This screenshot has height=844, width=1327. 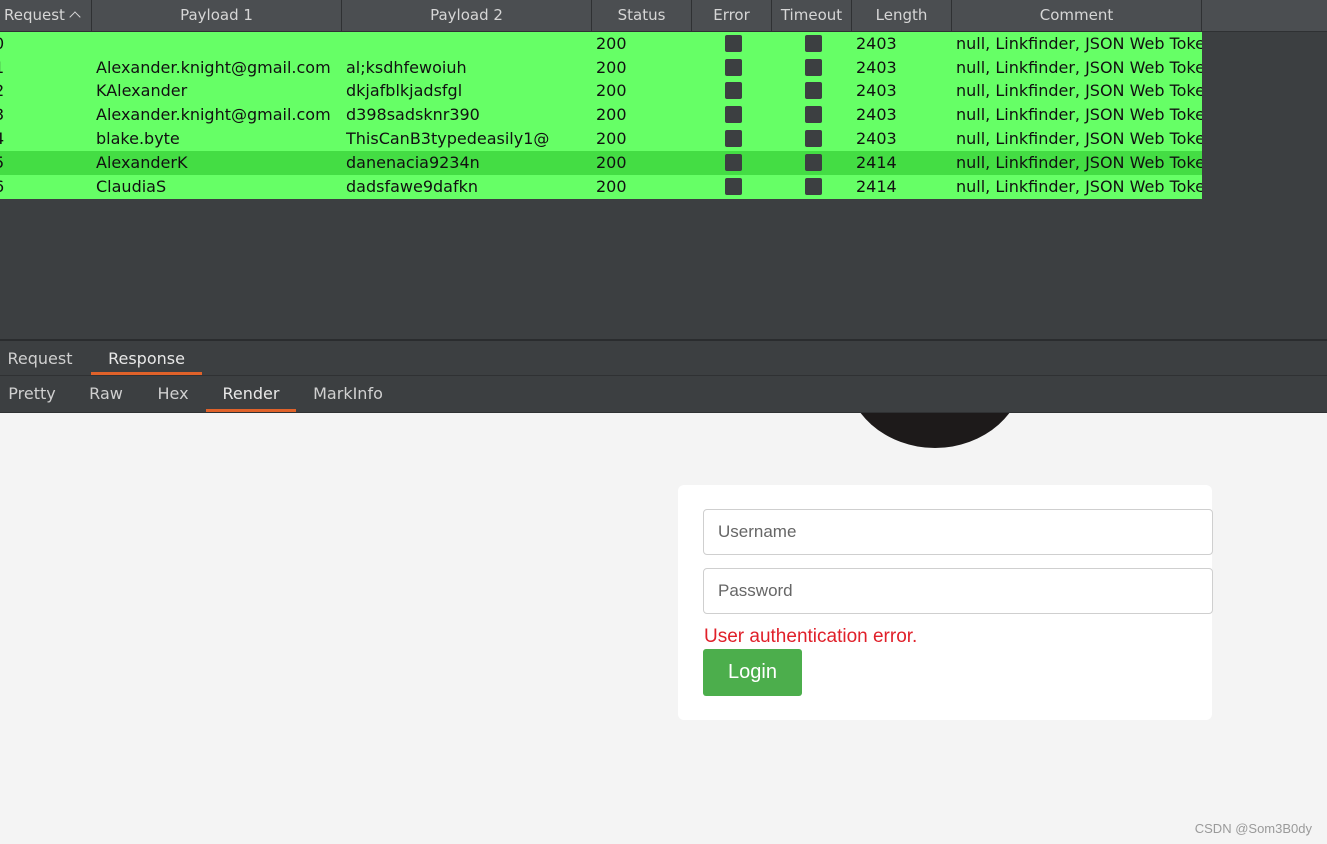 What do you see at coordinates (17, 44) in the screenshot?
I see `cell-request: 0` at bounding box center [17, 44].